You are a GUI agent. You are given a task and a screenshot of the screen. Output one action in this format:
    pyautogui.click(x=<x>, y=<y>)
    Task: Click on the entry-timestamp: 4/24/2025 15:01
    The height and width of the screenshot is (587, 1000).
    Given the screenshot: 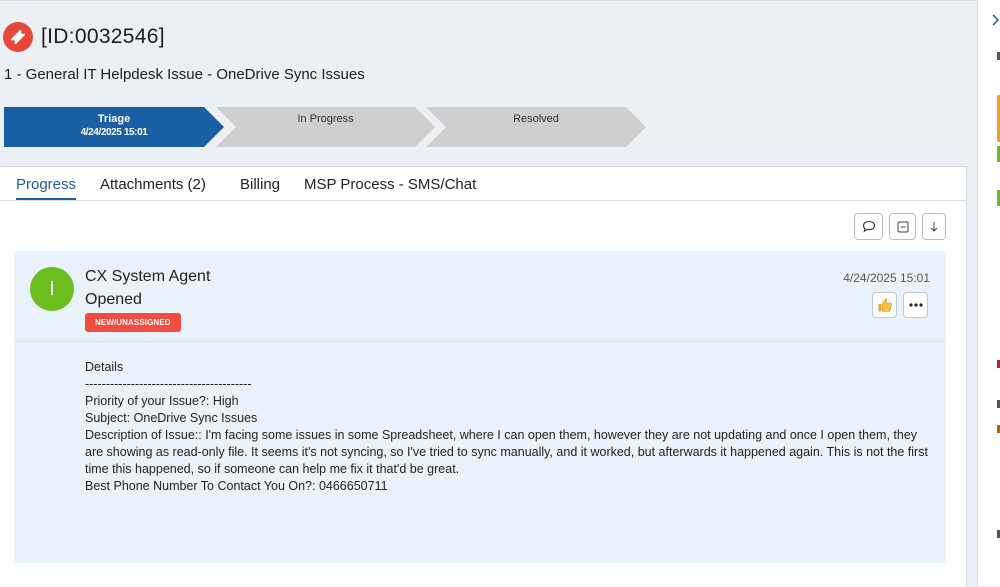 What is the action you would take?
    pyautogui.click(x=886, y=278)
    